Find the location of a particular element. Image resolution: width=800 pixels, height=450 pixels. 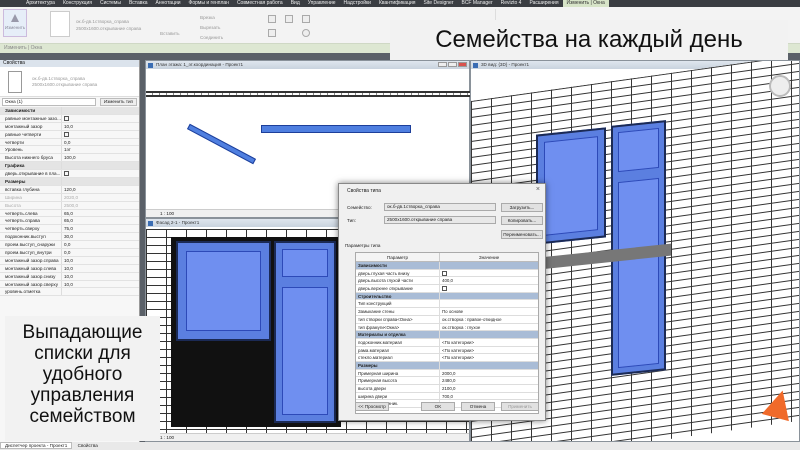

property-row: четверть.слева 65,0 is located at coordinates (69, 213).